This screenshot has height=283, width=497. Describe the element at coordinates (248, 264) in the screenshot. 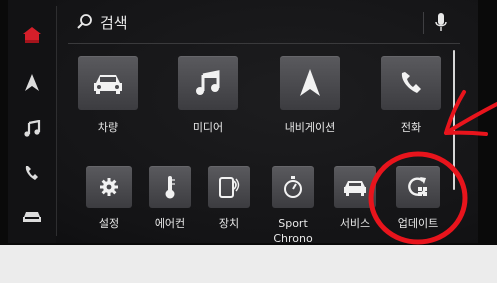

I see `background-wall` at that location.